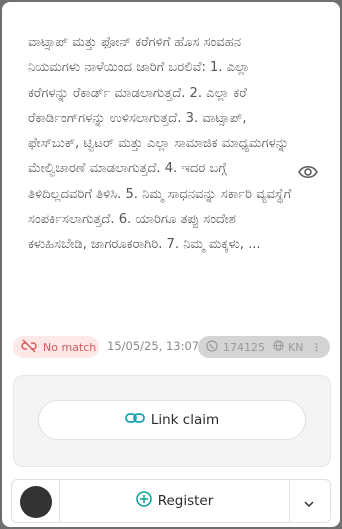  What do you see at coordinates (146, 501) in the screenshot?
I see `plus-circle-icon` at bounding box center [146, 501].